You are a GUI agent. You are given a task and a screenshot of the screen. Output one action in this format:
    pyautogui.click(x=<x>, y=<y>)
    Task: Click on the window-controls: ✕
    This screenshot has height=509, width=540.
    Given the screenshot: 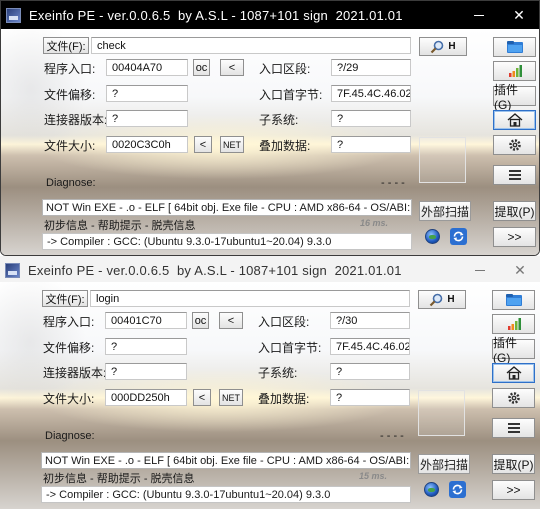 What is the action you would take?
    pyautogui.click(x=500, y=270)
    